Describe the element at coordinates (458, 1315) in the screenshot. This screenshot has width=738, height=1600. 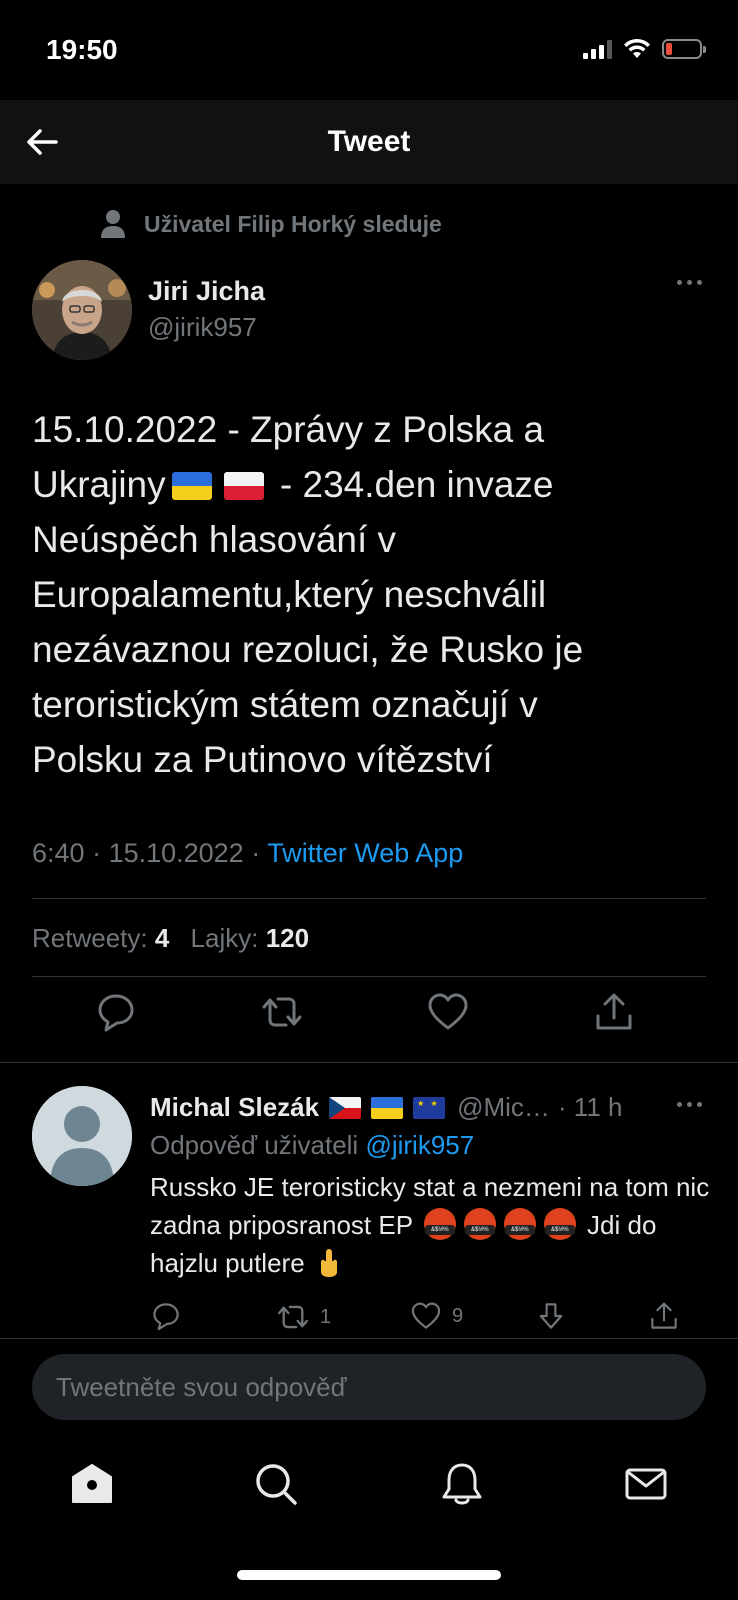
I see `reply-like-count: 9` at that location.